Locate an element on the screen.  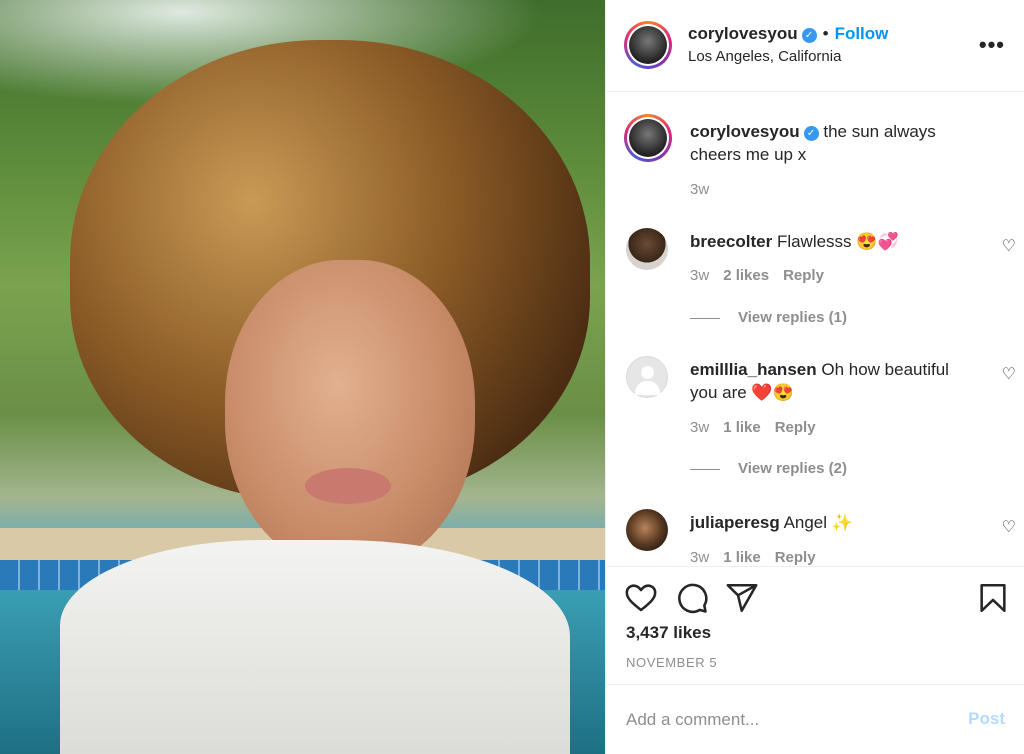
view-replies-button: View replies (1) is located at coordinates (768, 317).